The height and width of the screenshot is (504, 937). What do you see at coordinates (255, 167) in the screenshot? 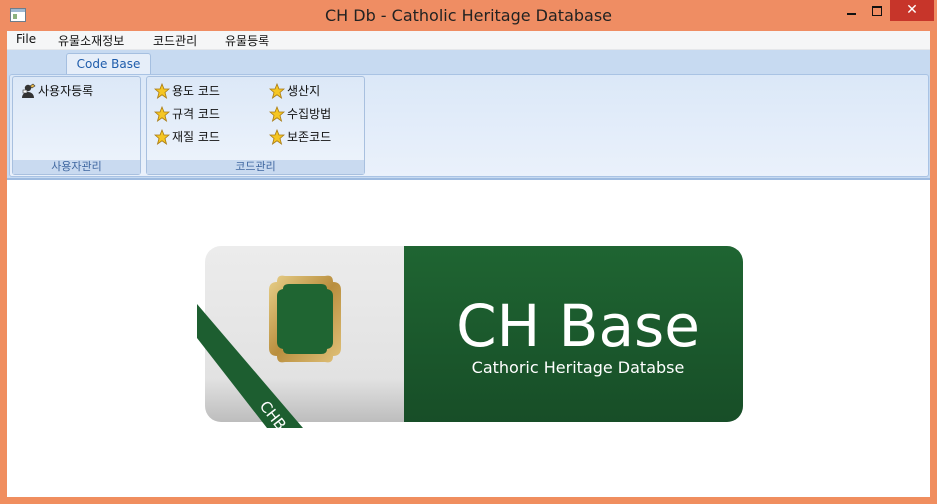
I see `group-label-code-management: 코드관리` at bounding box center [255, 167].